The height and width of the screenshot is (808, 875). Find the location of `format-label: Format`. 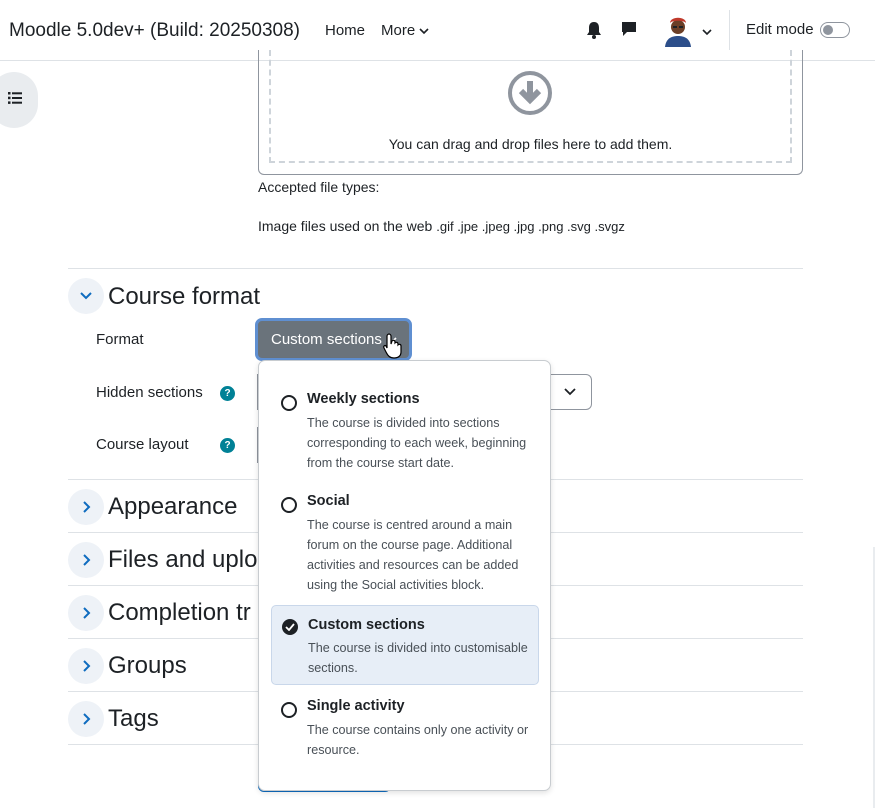

format-label: Format is located at coordinates (120, 339).